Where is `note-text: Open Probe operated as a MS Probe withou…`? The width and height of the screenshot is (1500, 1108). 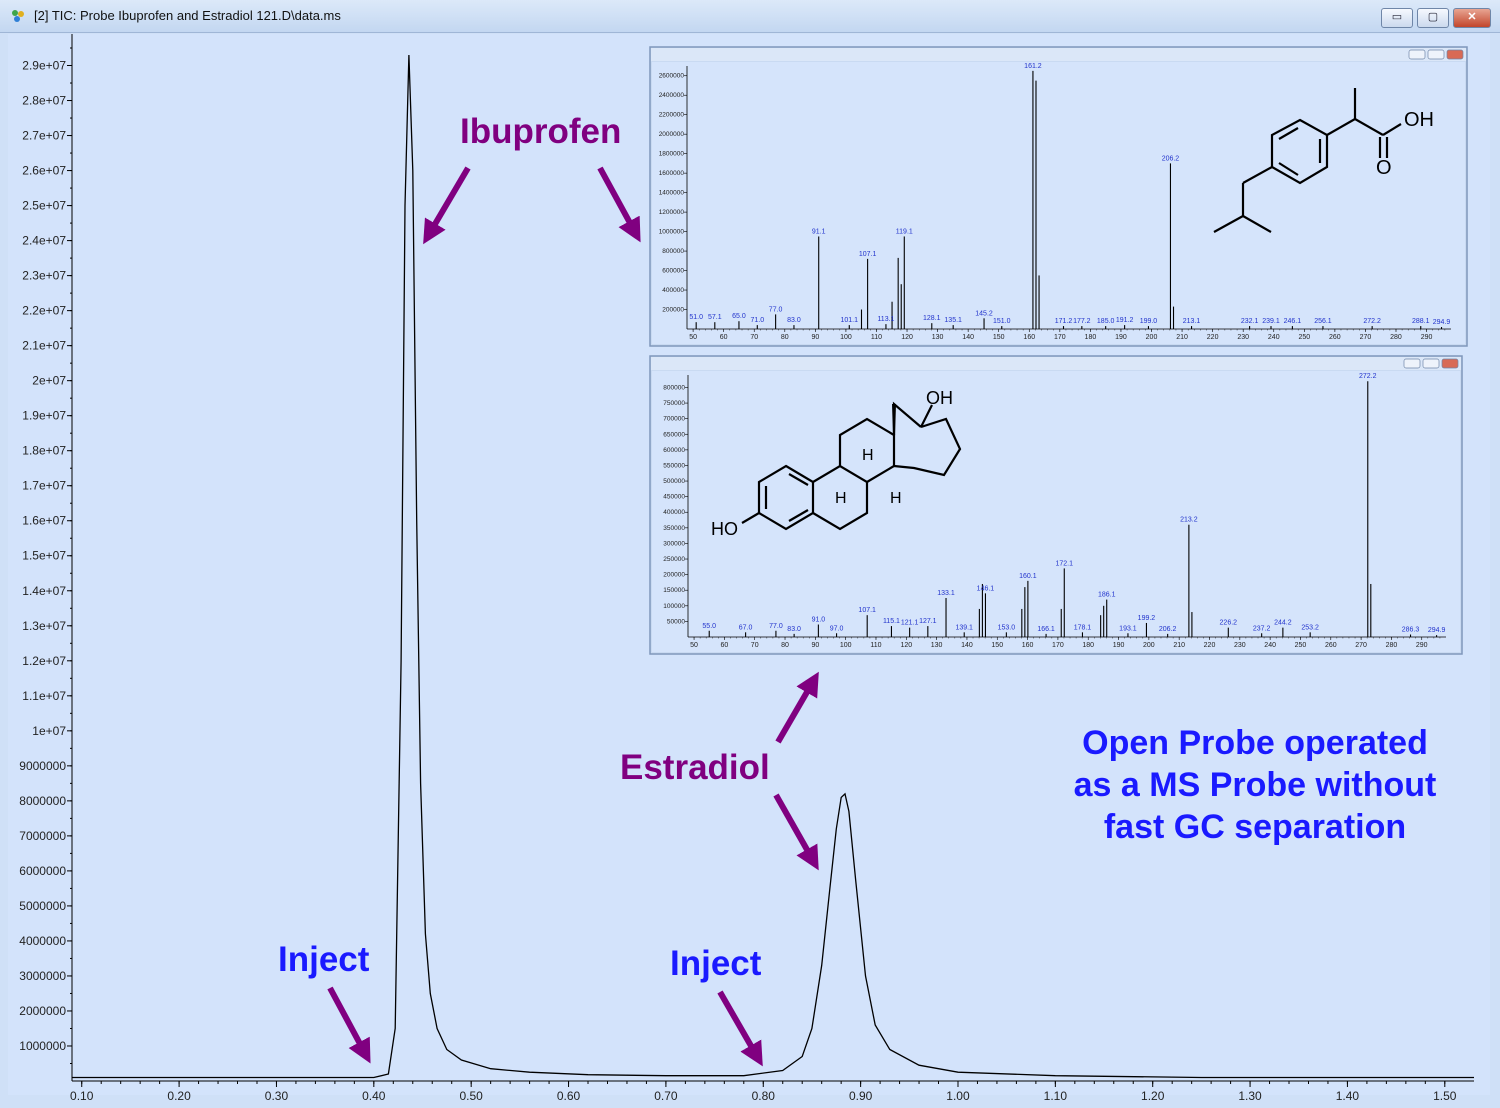
note-text: Open Probe operated as a MS Probe withou… is located at coordinates (1255, 785).